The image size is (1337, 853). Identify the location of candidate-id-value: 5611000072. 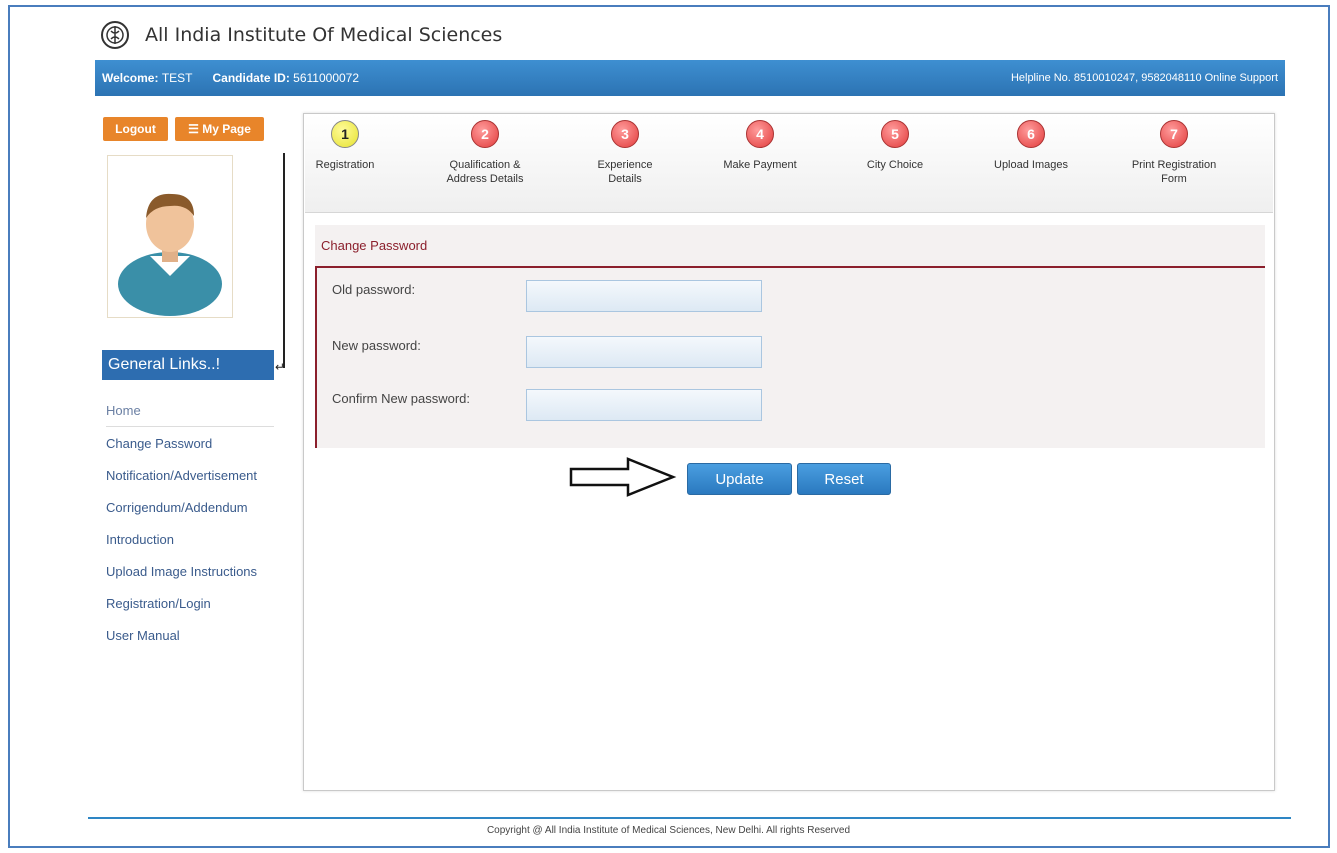
(326, 78).